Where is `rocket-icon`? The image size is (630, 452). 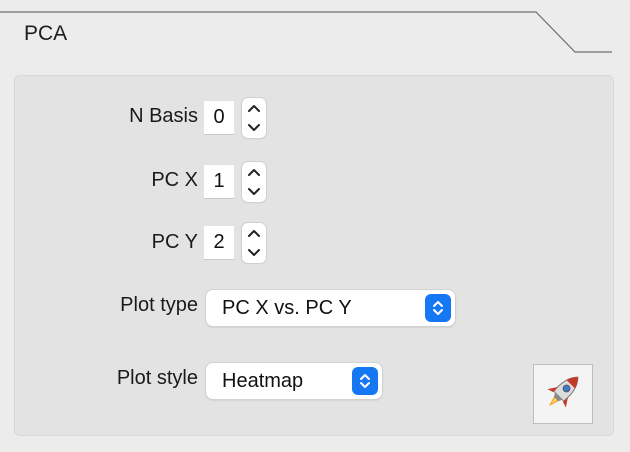 rocket-icon is located at coordinates (563, 394).